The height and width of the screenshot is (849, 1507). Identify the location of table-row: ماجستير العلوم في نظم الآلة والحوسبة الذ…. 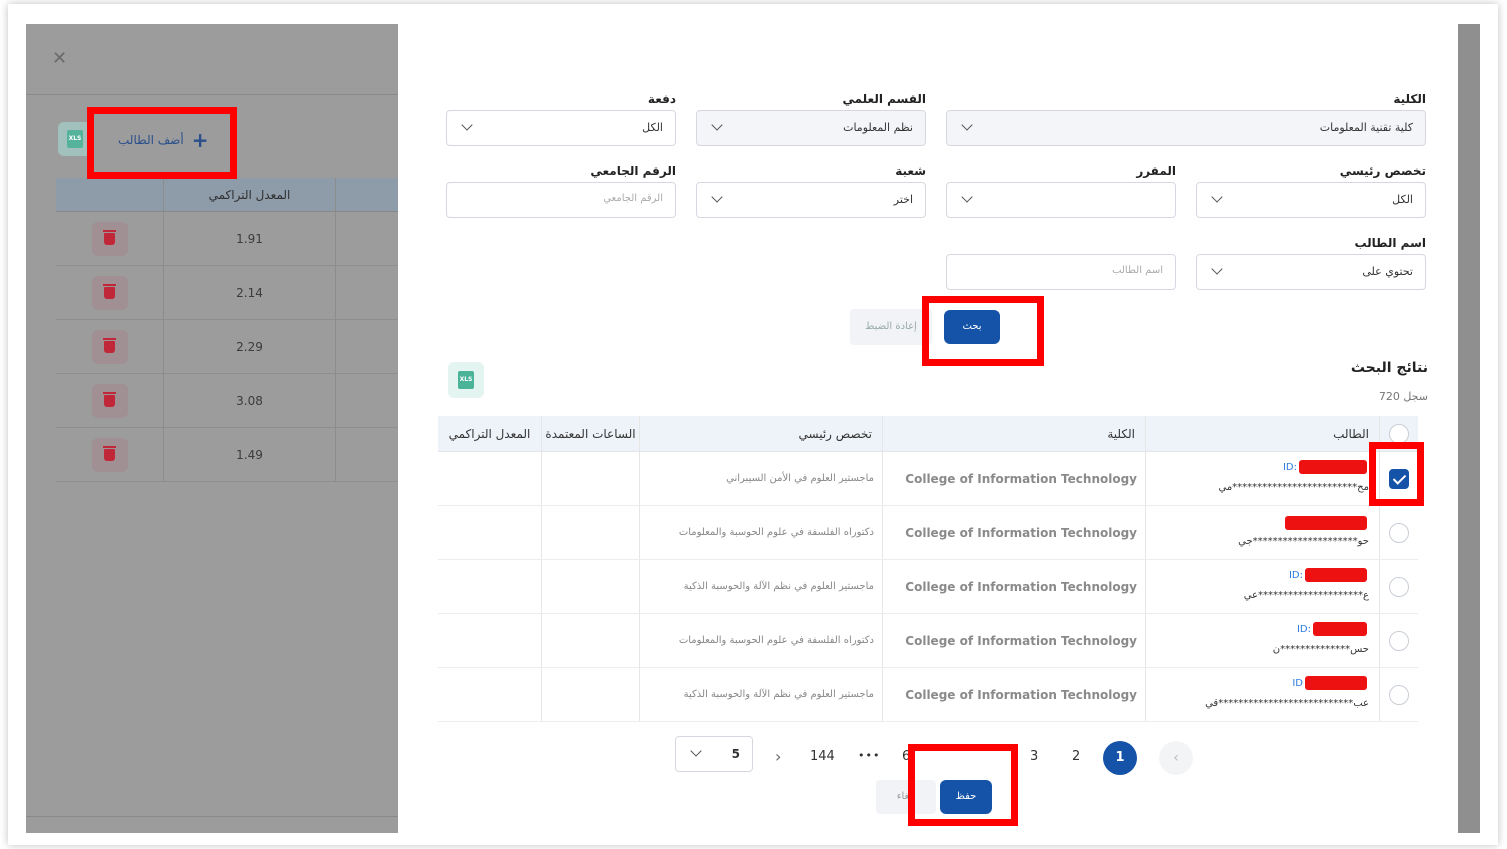
(928, 695).